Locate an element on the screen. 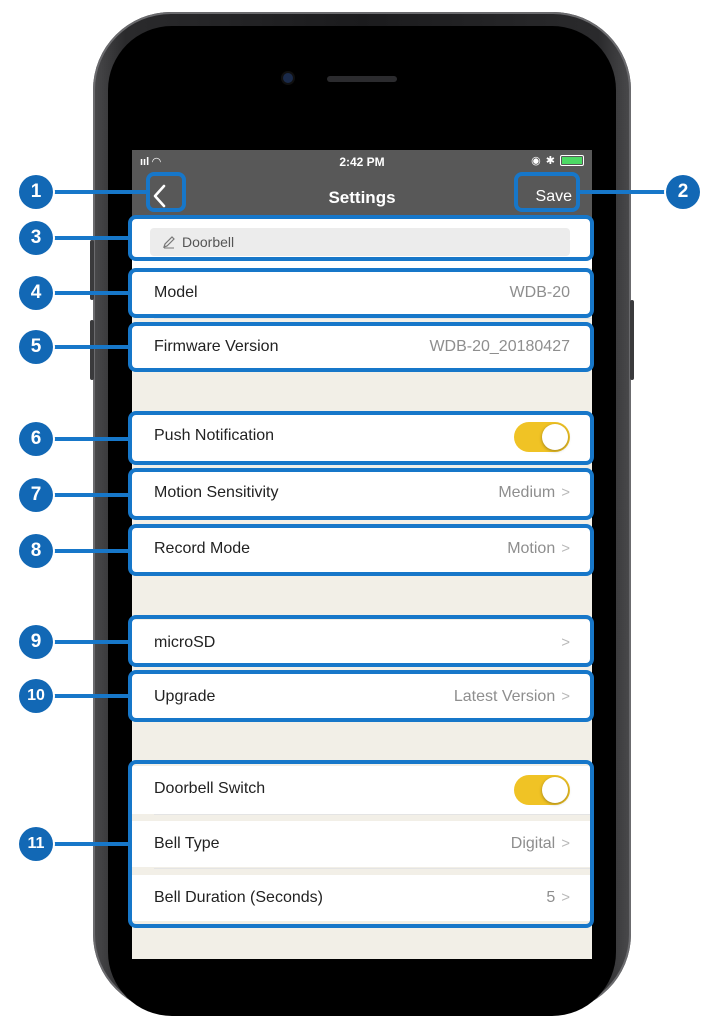 Image resolution: width=704 pixels, height=1016 pixels. callout-marker: 1 is located at coordinates (36, 192).